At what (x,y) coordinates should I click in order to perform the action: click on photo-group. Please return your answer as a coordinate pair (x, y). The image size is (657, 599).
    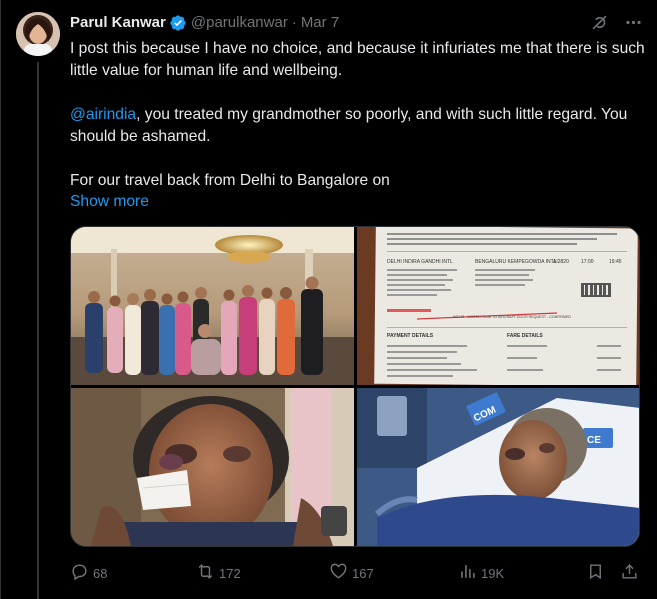
    Looking at the image, I should click on (212, 306).